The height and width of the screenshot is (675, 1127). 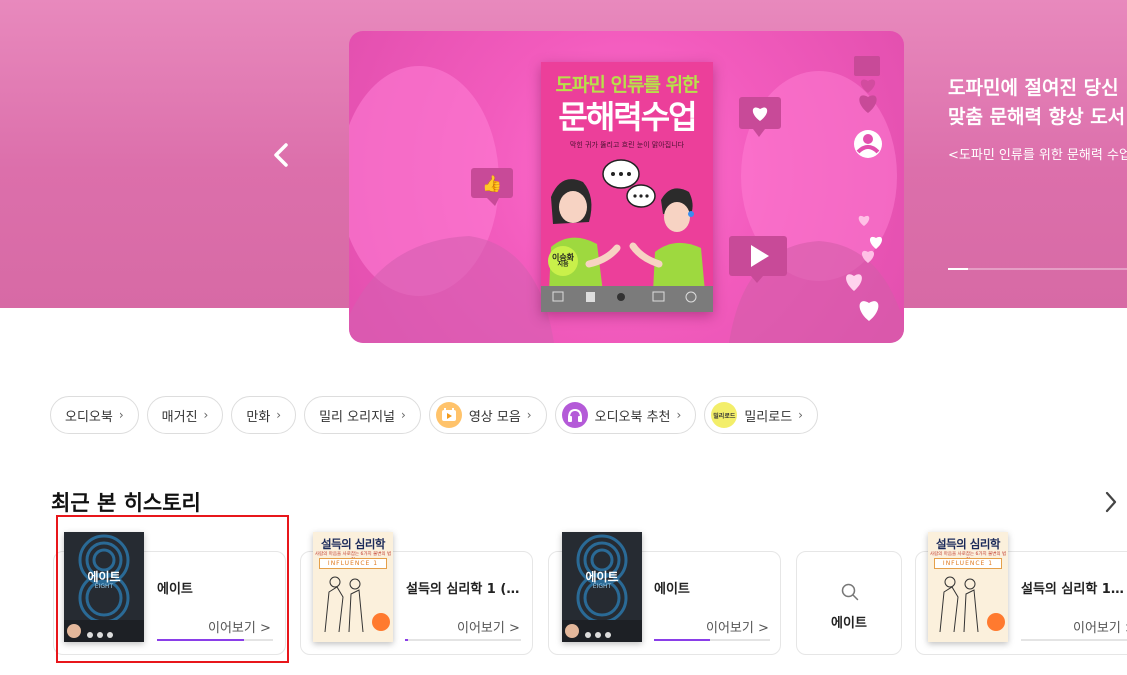 I want to click on chip-label: 매거진, so click(x=179, y=417).